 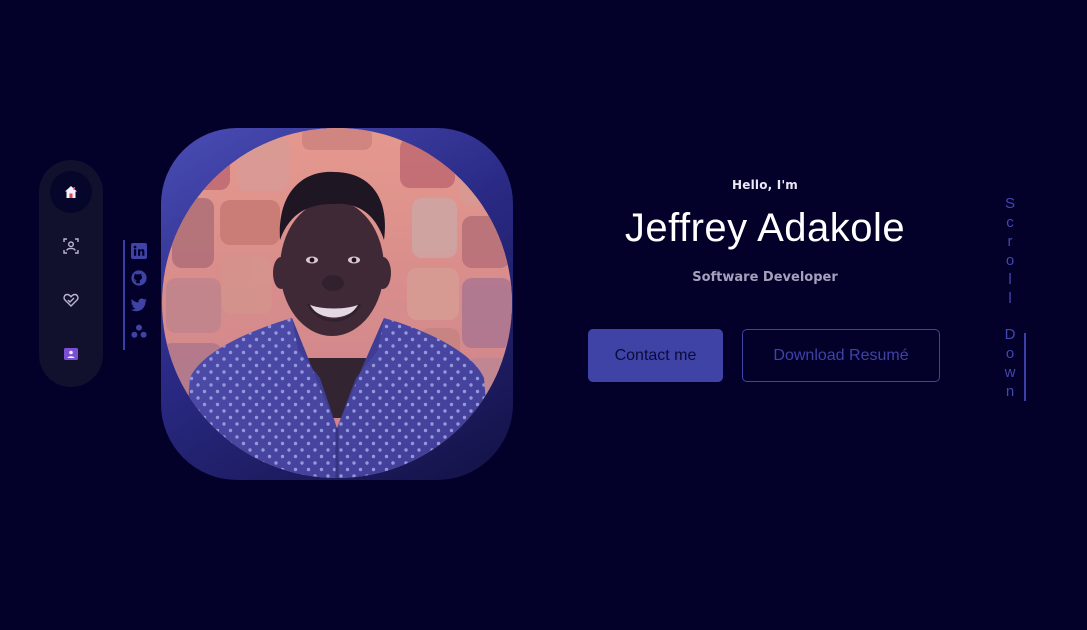 What do you see at coordinates (841, 355) in the screenshot?
I see `download-resume-button: Download Resumé` at bounding box center [841, 355].